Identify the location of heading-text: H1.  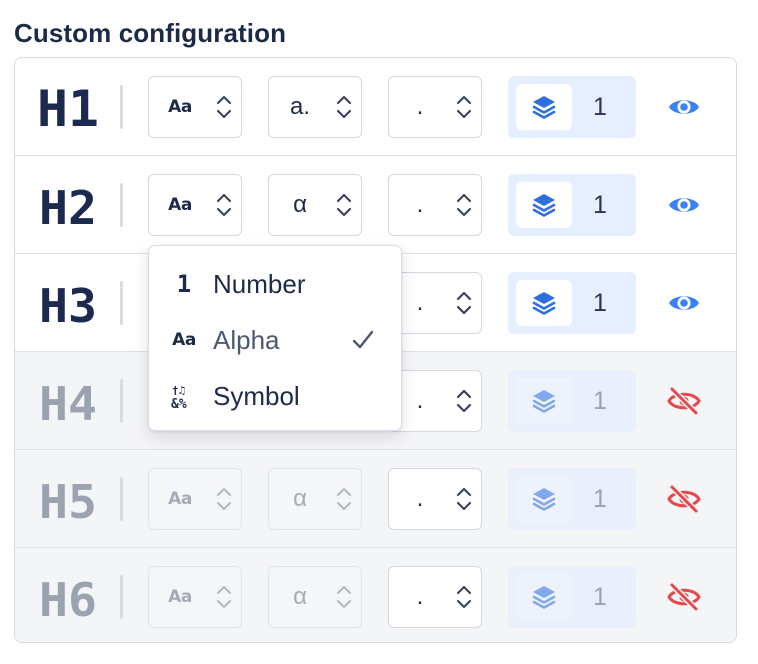
(68, 106).